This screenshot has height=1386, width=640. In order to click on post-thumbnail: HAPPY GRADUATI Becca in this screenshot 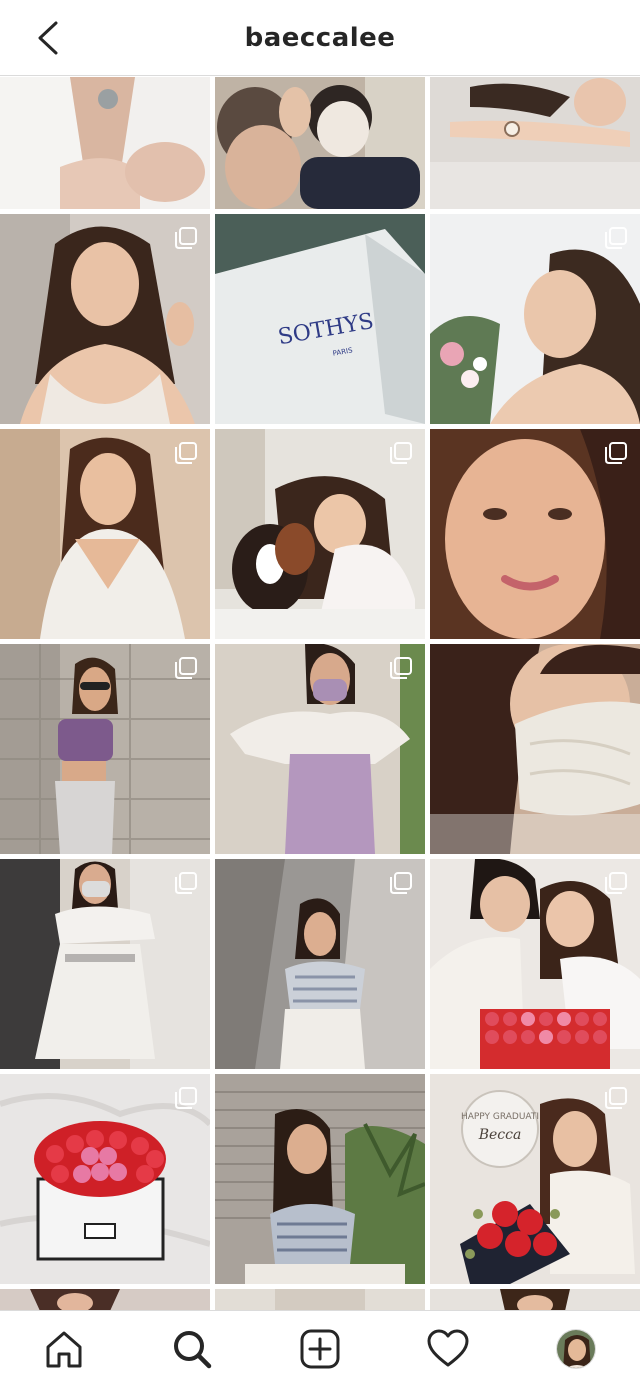, I will do `click(535, 1179)`.